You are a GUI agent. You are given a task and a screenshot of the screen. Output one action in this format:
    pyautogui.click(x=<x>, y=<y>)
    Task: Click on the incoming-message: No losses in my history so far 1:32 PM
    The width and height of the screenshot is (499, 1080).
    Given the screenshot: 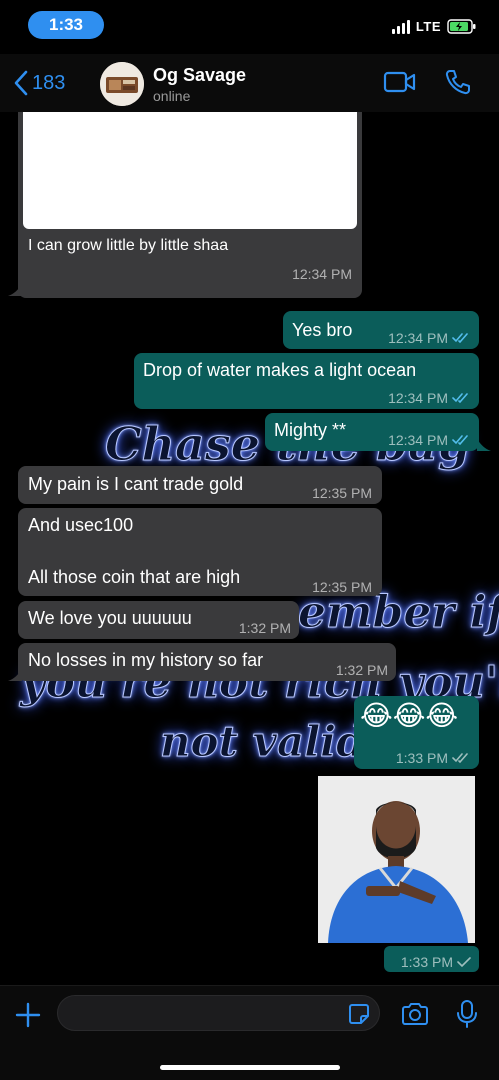 What is the action you would take?
    pyautogui.click(x=207, y=662)
    